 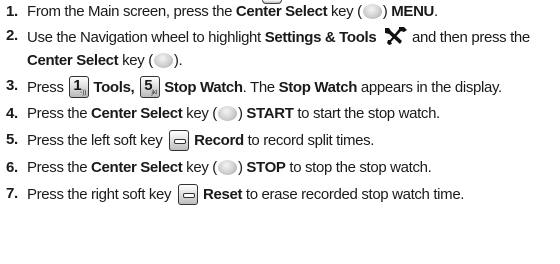 What do you see at coordinates (131, 11) in the screenshot?
I see `step-text: From the Main screen, press the` at bounding box center [131, 11].